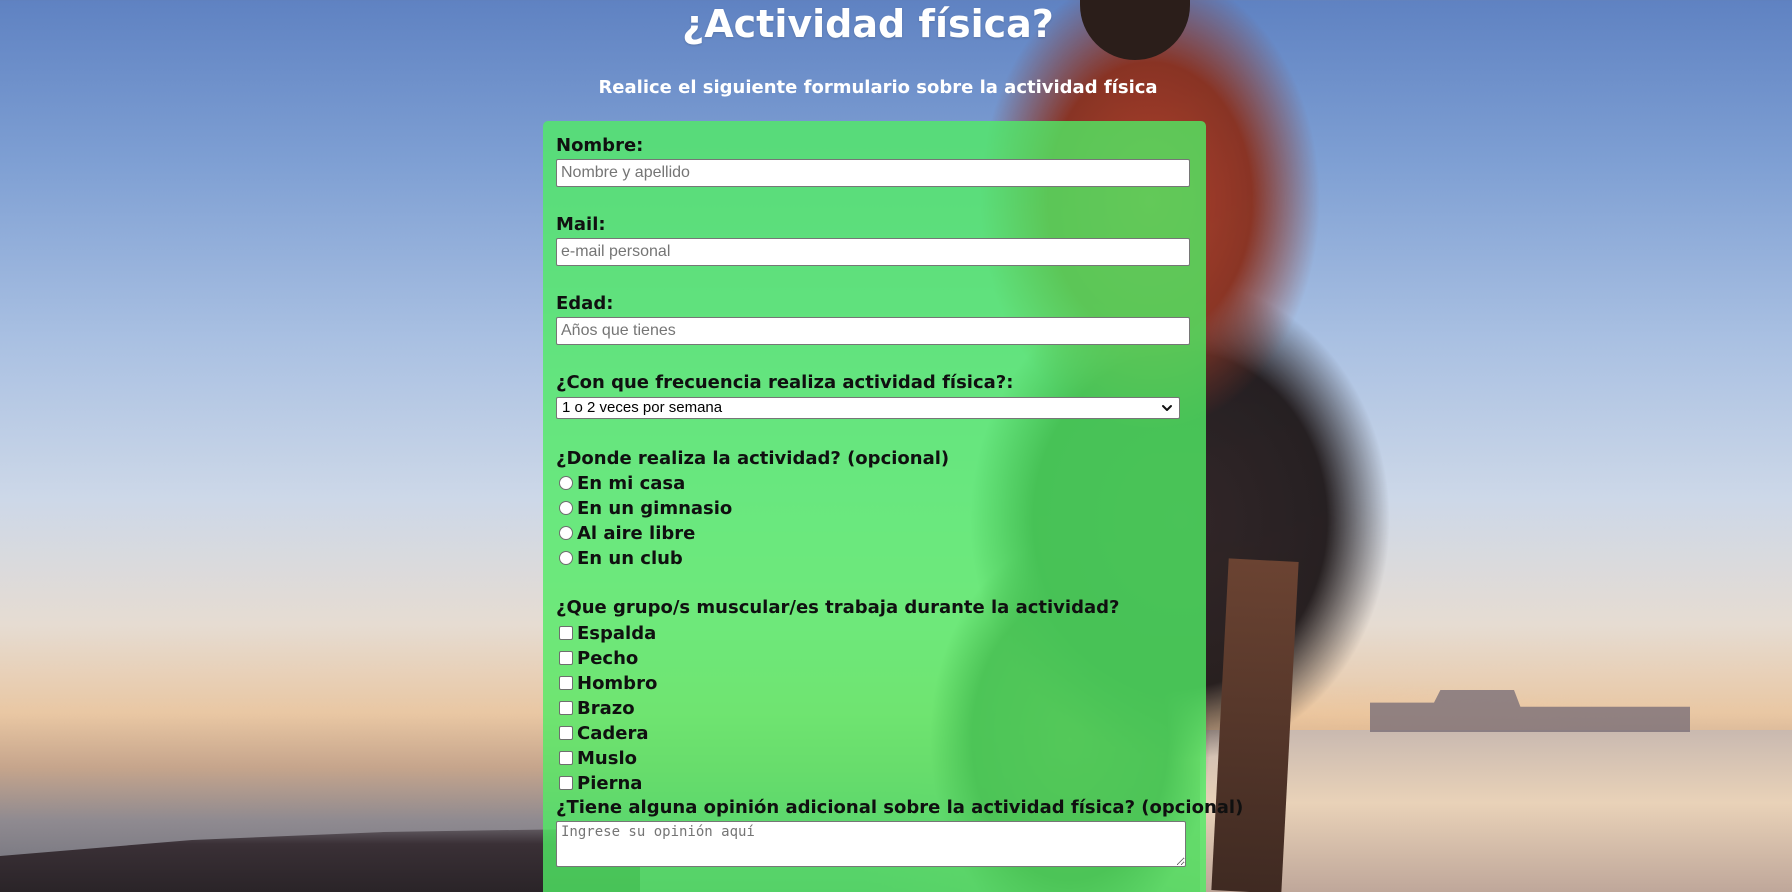 The image size is (1792, 892). Describe the element at coordinates (1167, 408) in the screenshot. I see `chevron-down-icon` at that location.